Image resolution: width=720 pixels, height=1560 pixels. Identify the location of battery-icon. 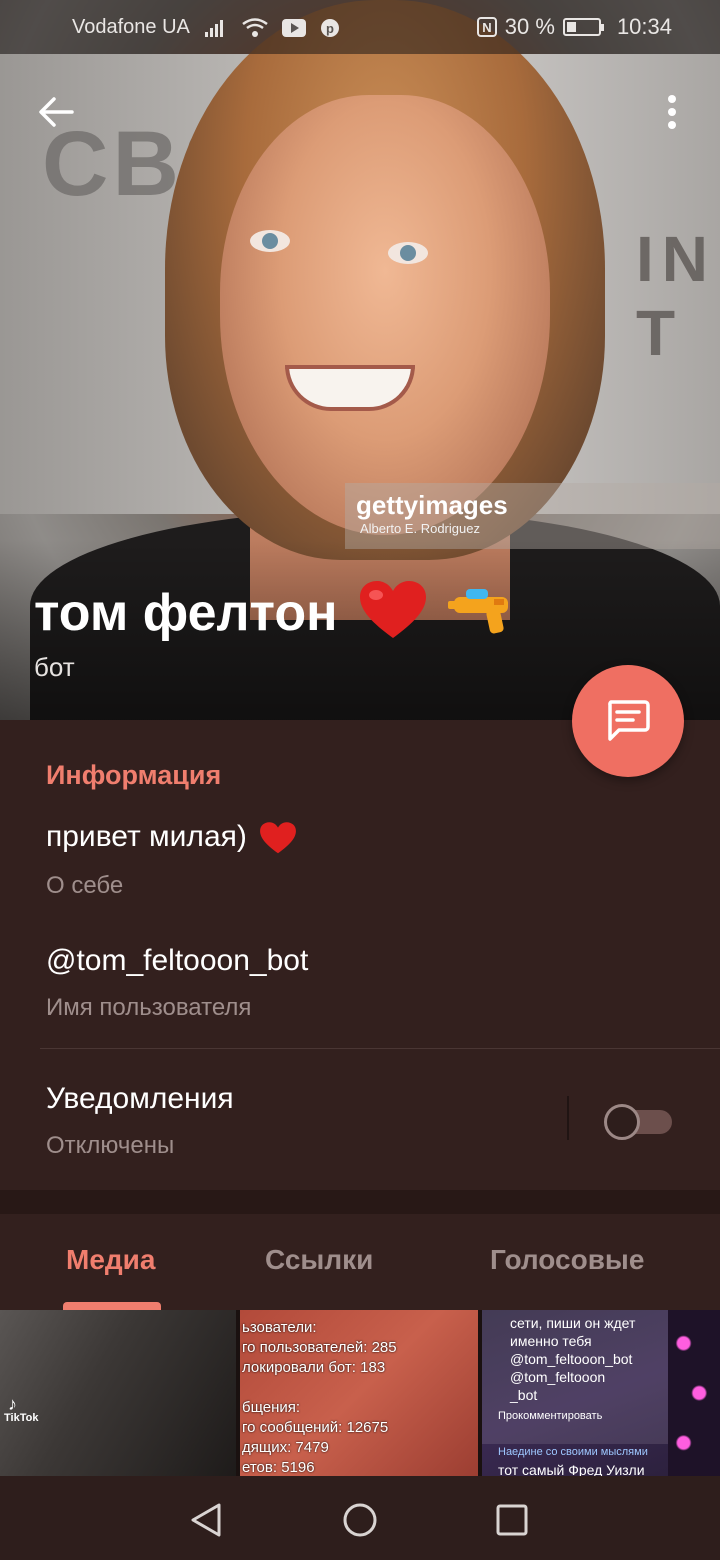
(583, 27).